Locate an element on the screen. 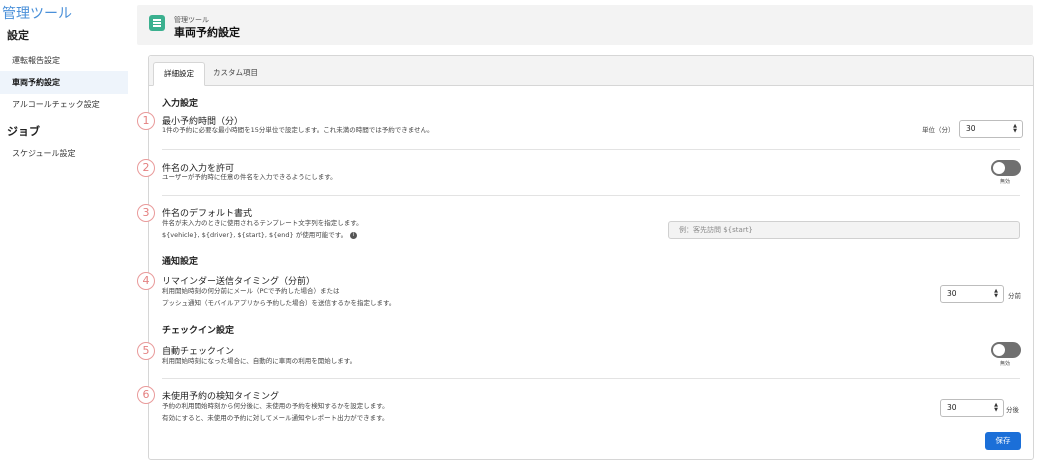 This screenshot has height=463, width=1040. unused-detect-value: 30 is located at coordinates (952, 407).